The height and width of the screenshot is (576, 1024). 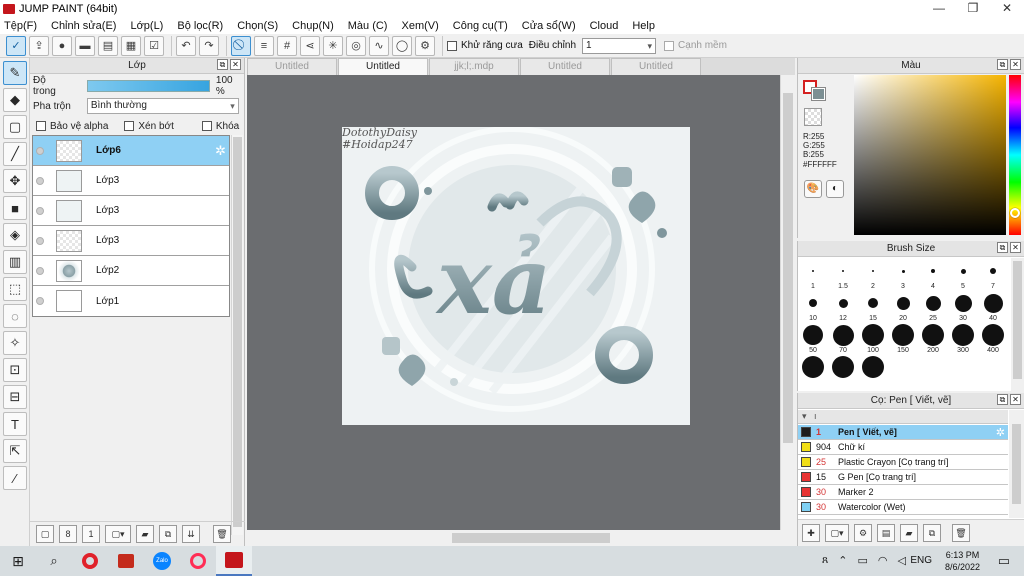 What do you see at coordinates (90, 561) in the screenshot?
I see `opera-icon` at bounding box center [90, 561].